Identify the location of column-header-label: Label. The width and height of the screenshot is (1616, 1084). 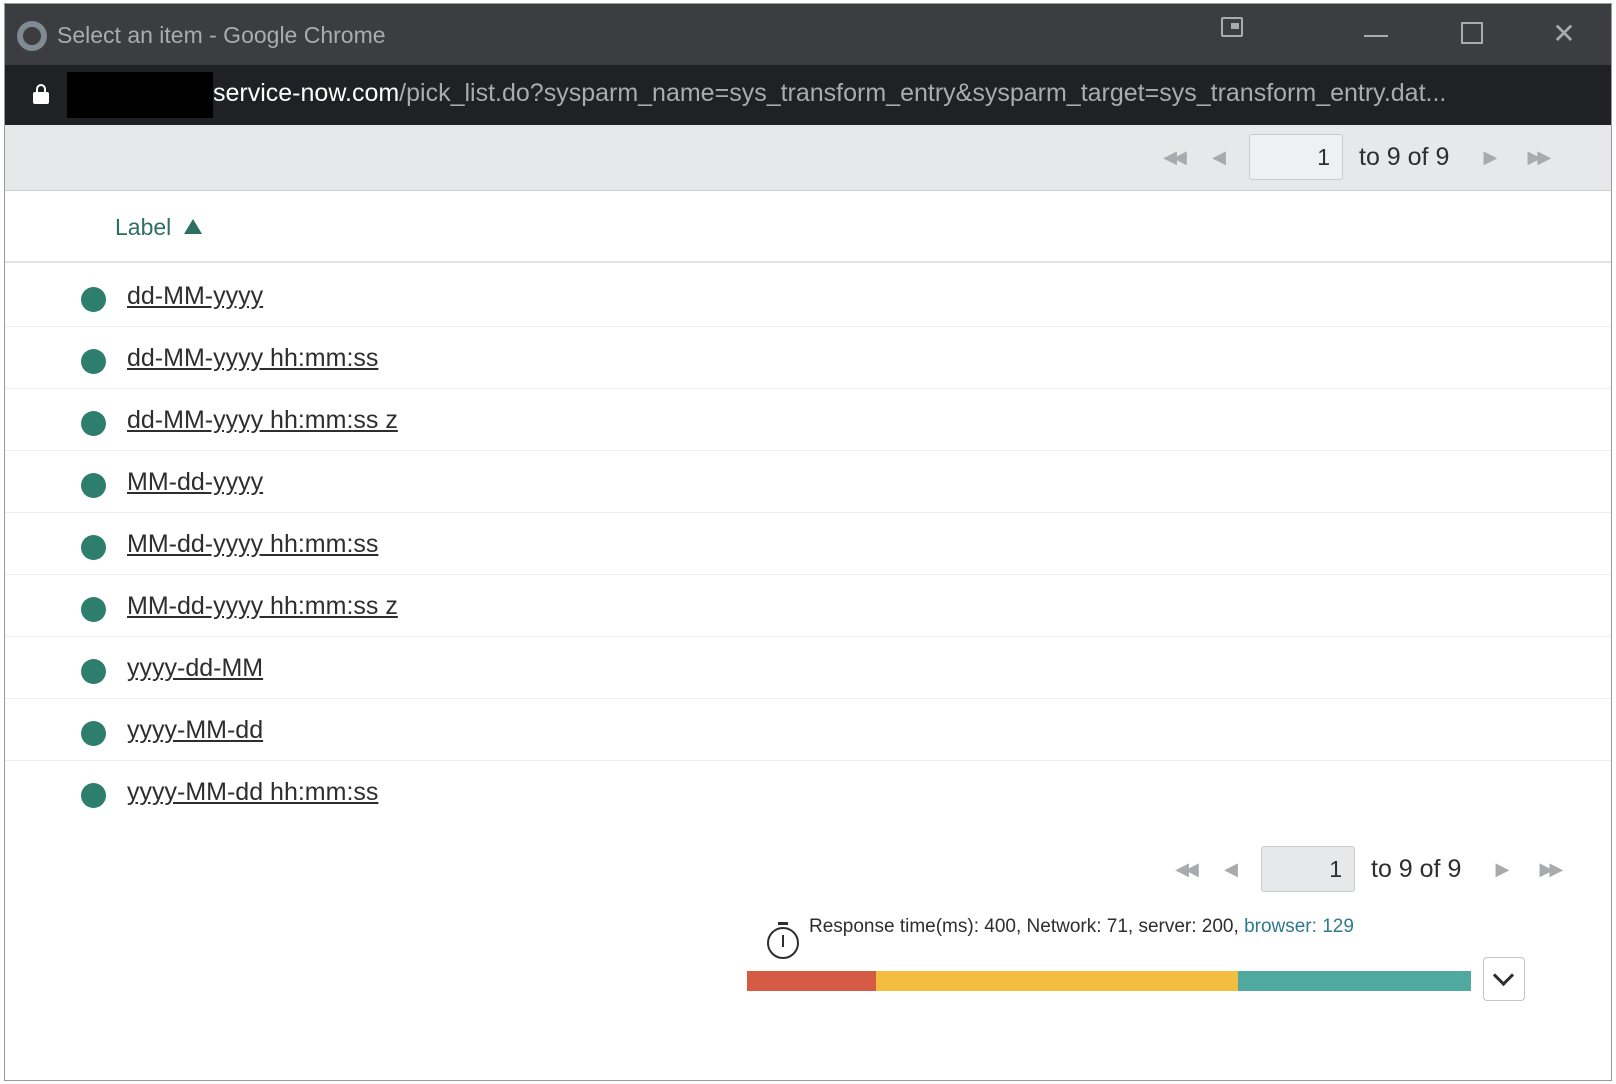
(159, 227).